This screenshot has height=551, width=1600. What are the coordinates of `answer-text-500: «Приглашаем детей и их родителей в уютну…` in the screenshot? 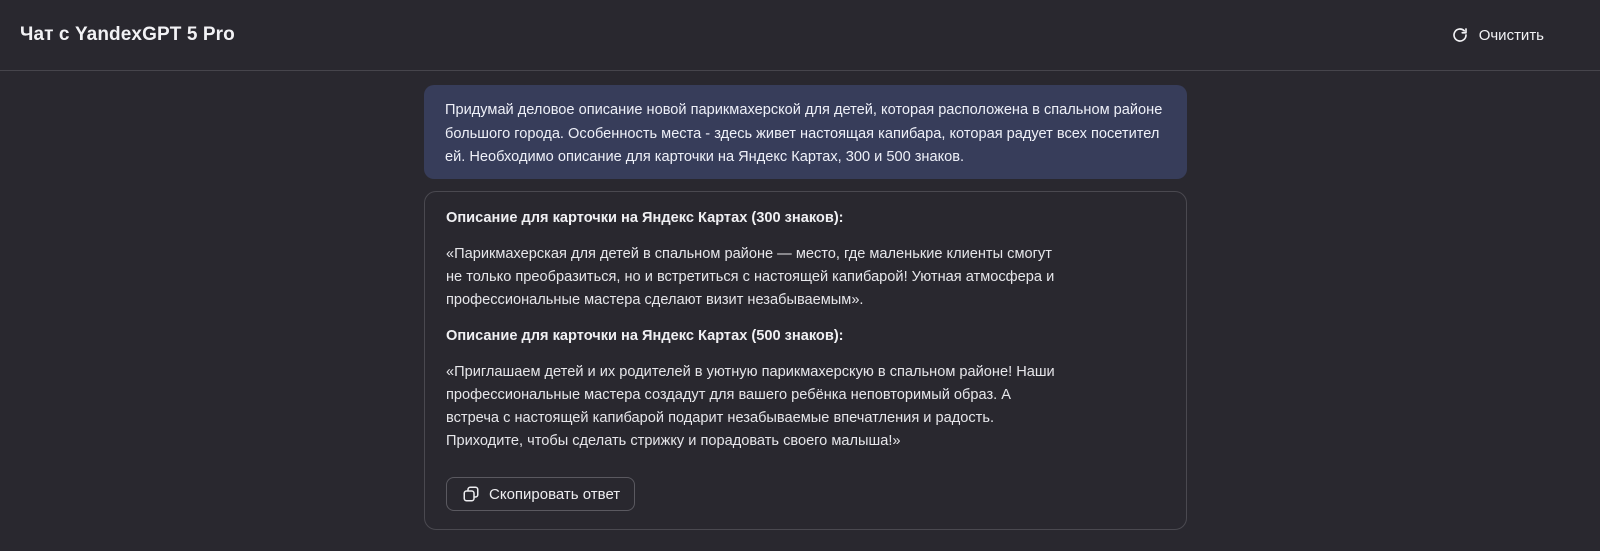 It's located at (750, 406).